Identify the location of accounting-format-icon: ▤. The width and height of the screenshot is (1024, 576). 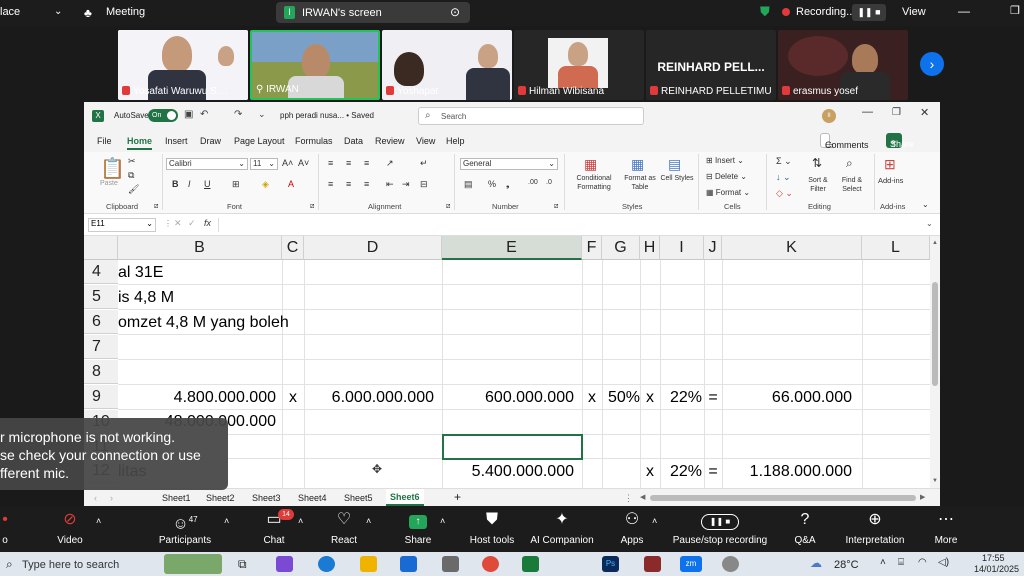
(468, 184).